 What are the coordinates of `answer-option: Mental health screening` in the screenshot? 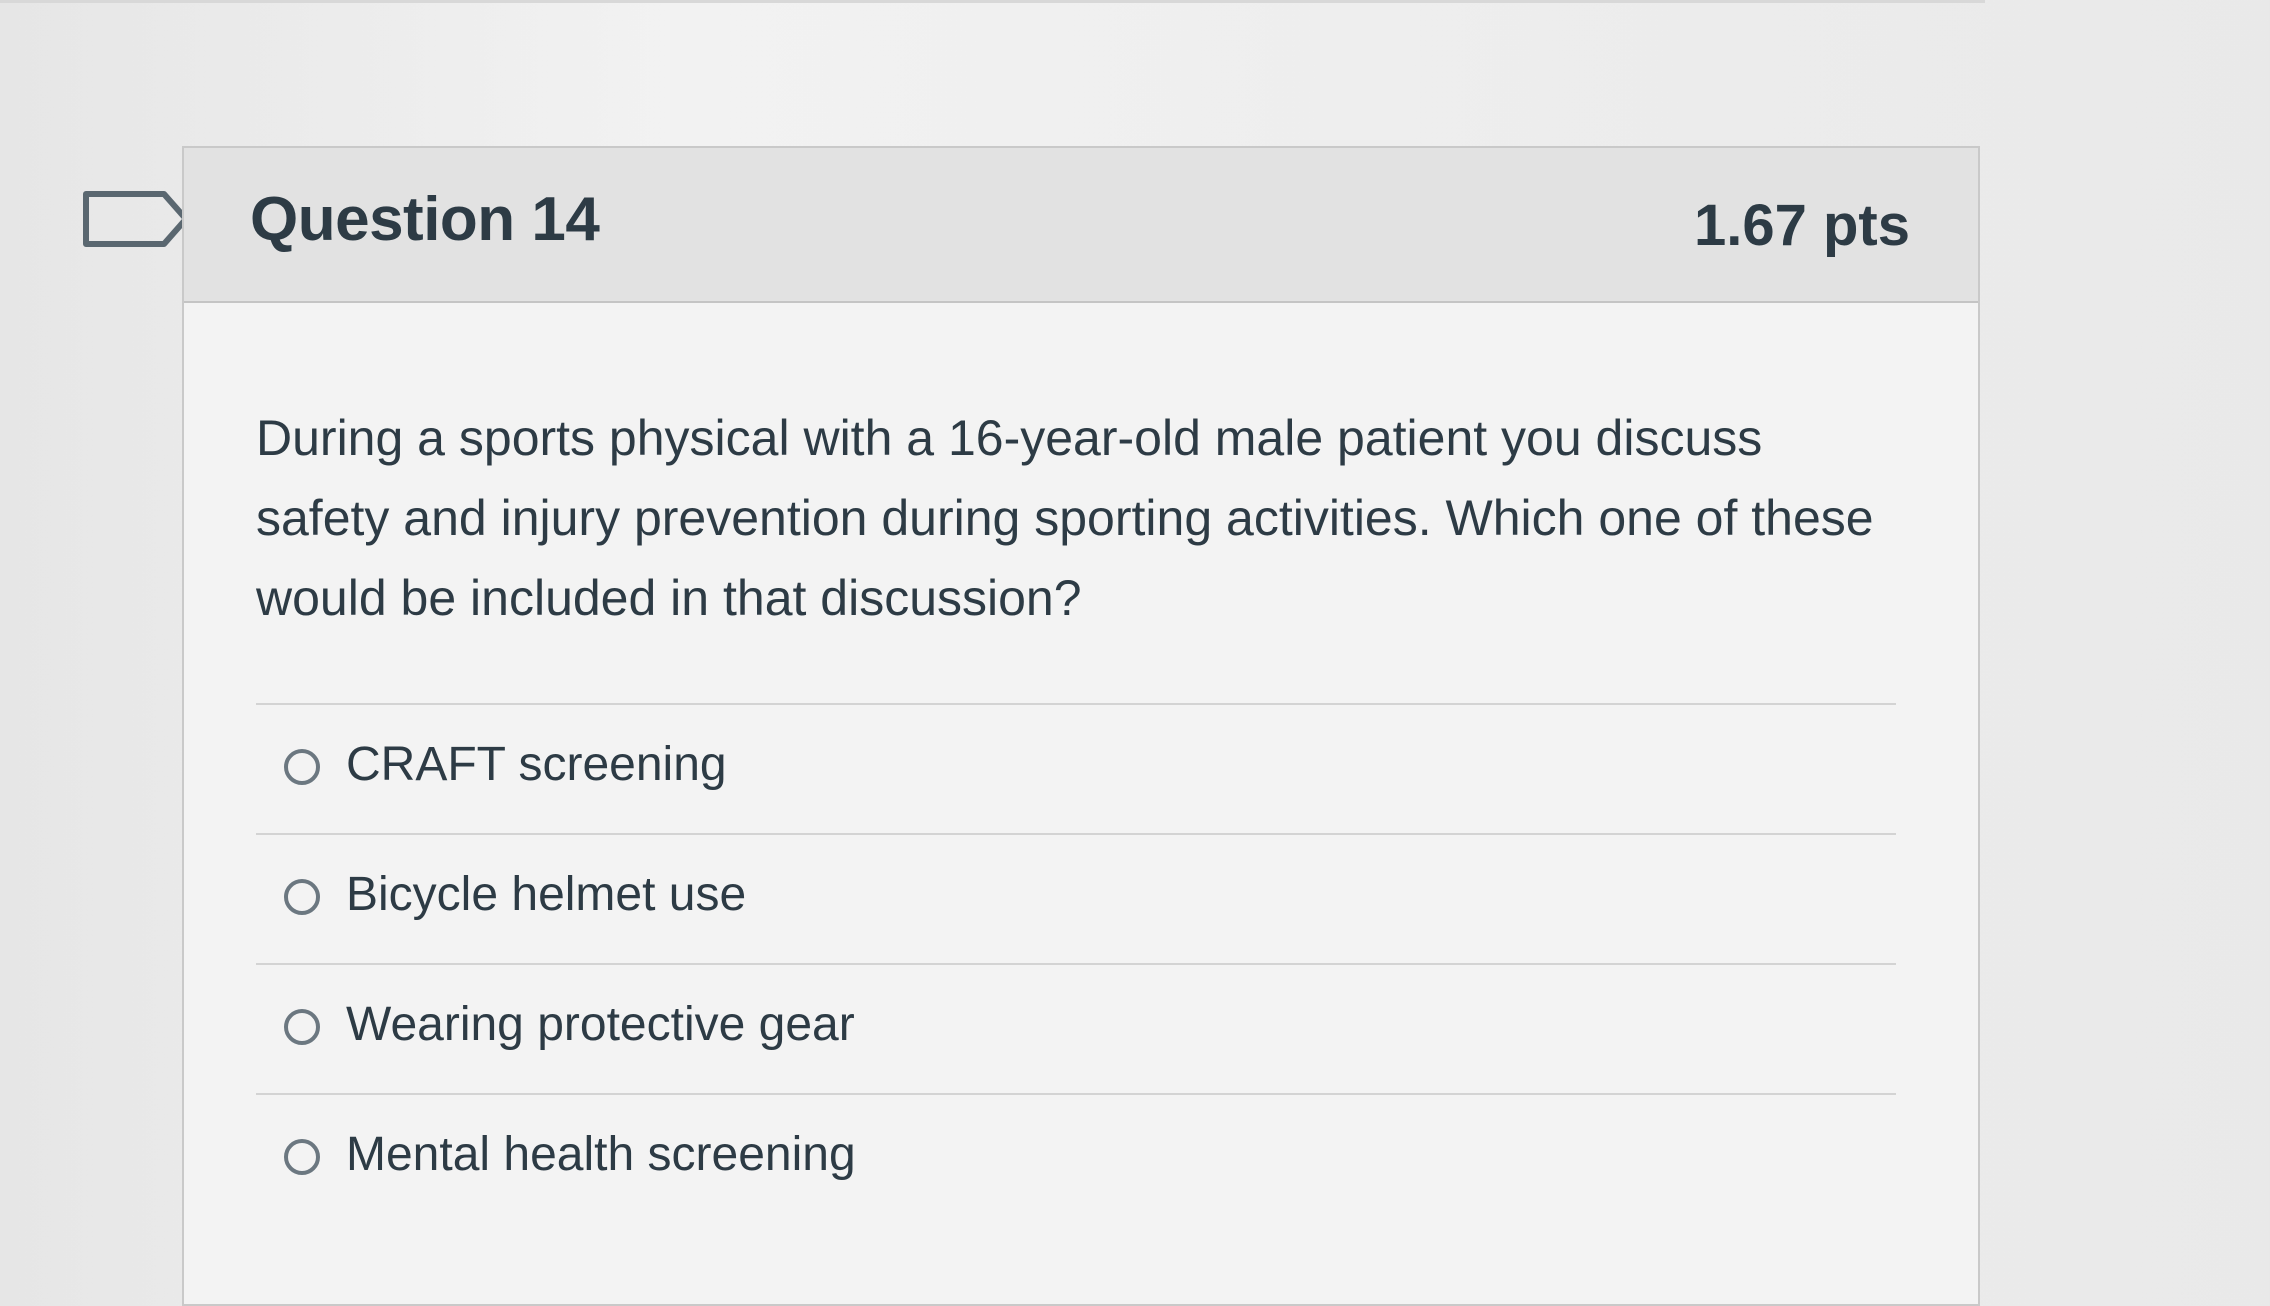 It's located at (1076, 1158).